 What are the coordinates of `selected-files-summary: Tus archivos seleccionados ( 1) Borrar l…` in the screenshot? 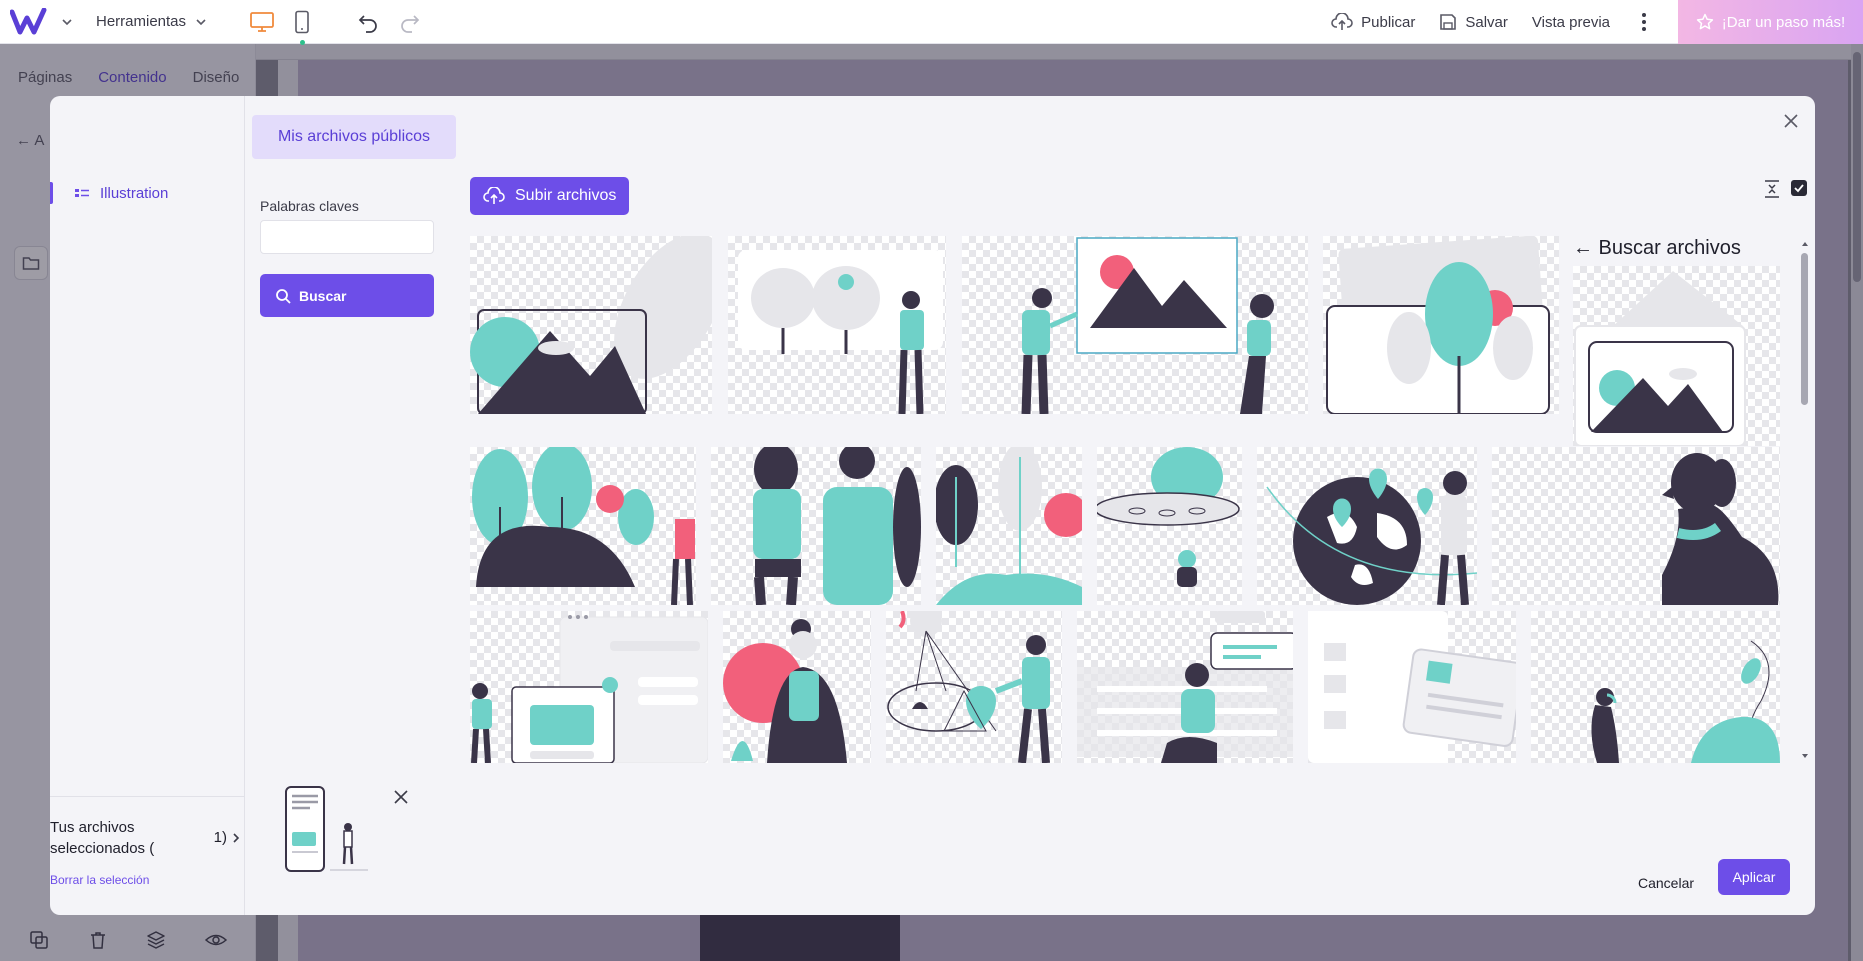 It's located at (147, 841).